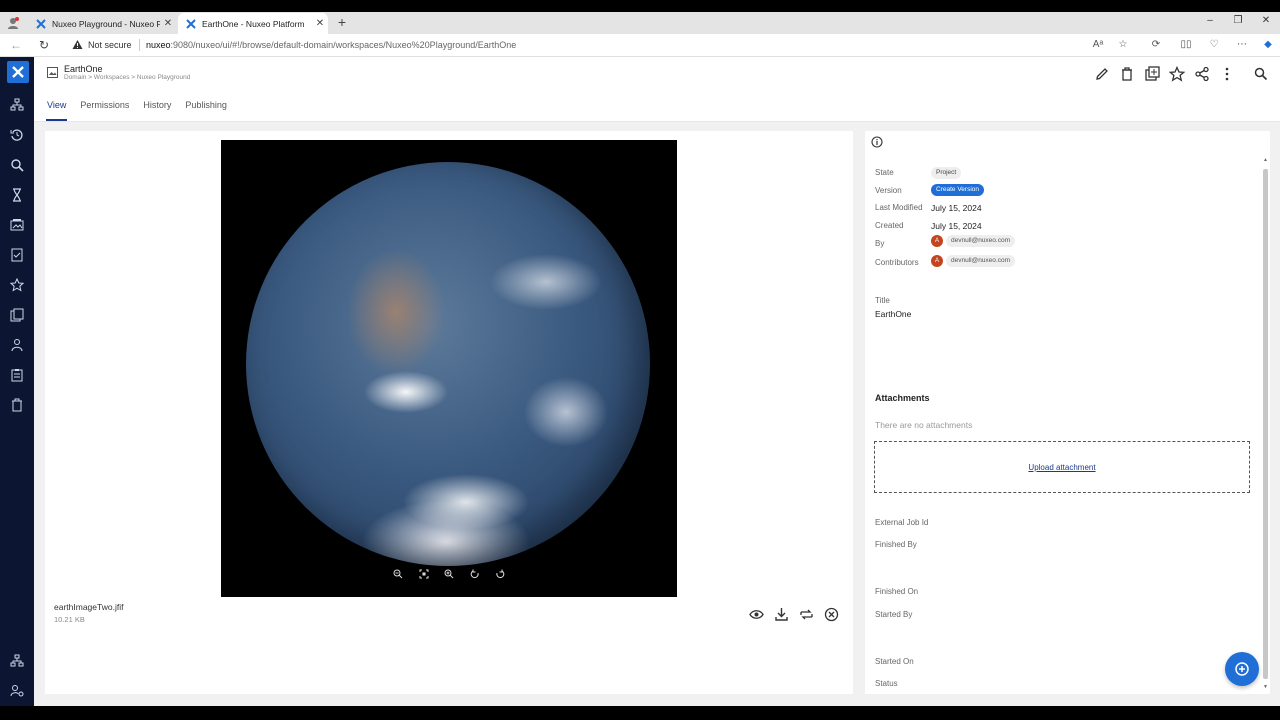  Describe the element at coordinates (831, 614) in the screenshot. I see `remove-file-icon` at that location.